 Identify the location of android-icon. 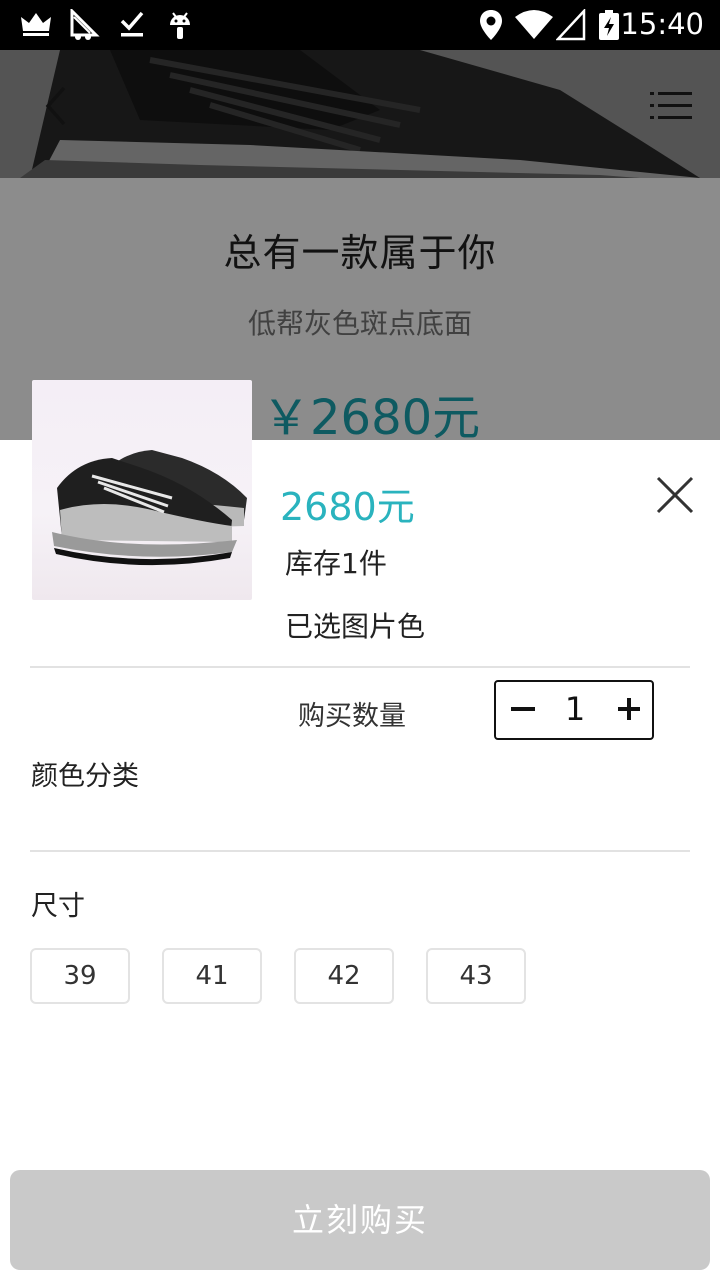
(180, 25).